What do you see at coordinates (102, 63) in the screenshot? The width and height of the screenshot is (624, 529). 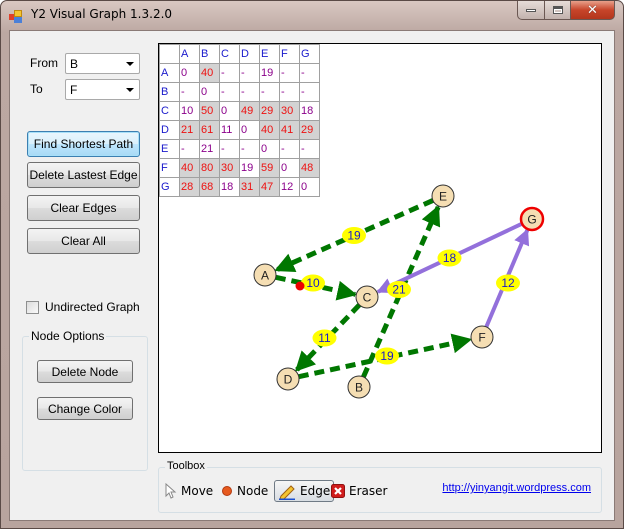 I see `from-dropdown: B` at bounding box center [102, 63].